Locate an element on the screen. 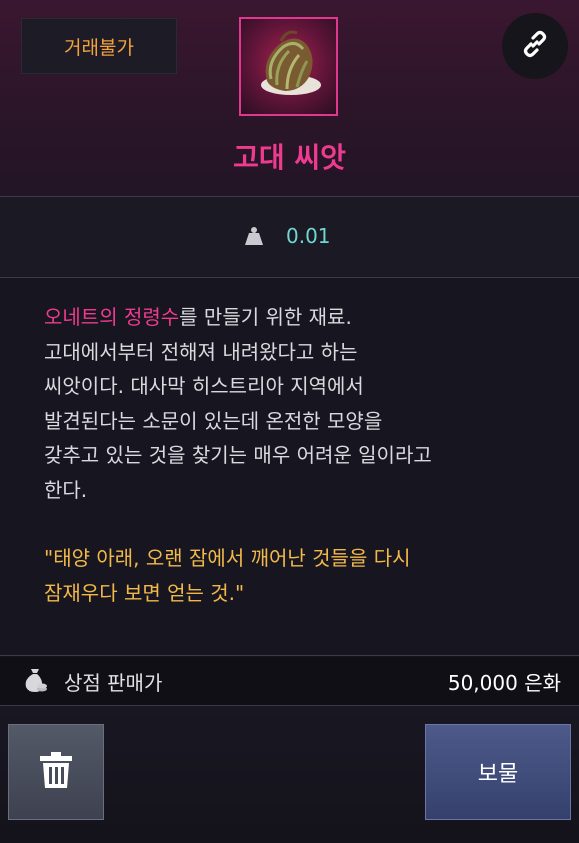  link-button is located at coordinates (535, 46).